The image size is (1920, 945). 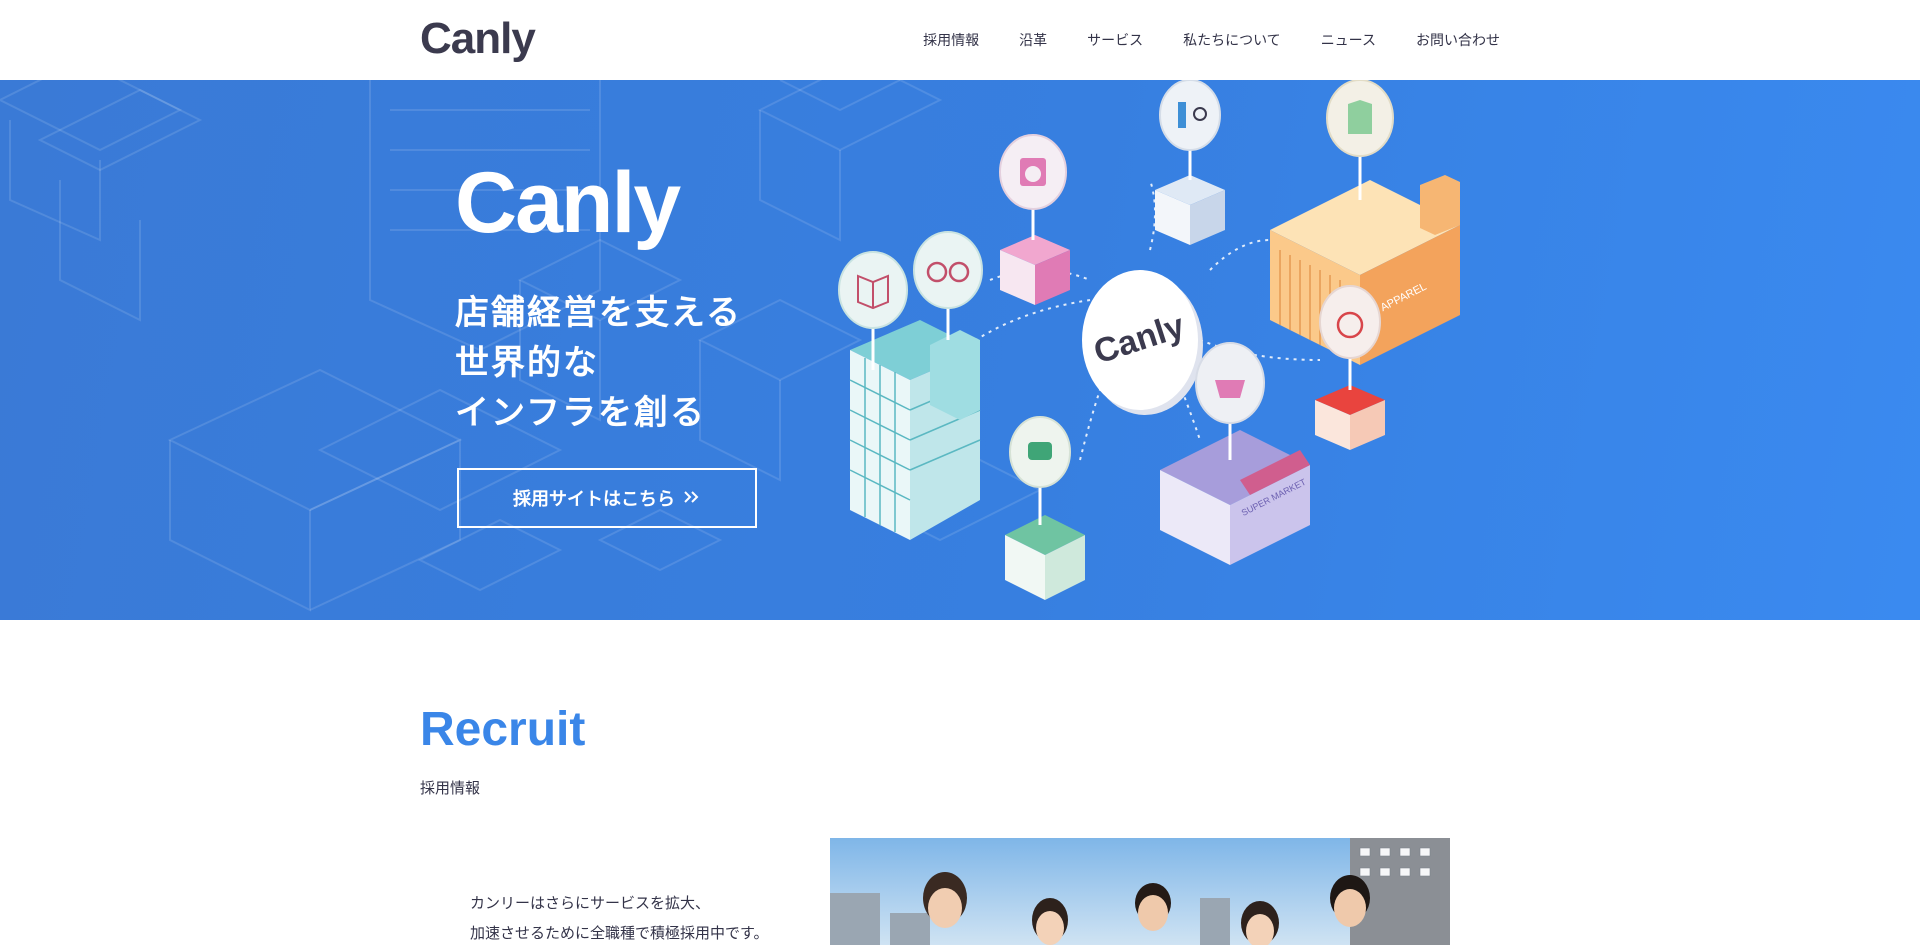 I want to click on recruit-description: カンリーはさらにサービスを拡大、 加速させるために全職種で積極採用中です。, so click(x=619, y=916).